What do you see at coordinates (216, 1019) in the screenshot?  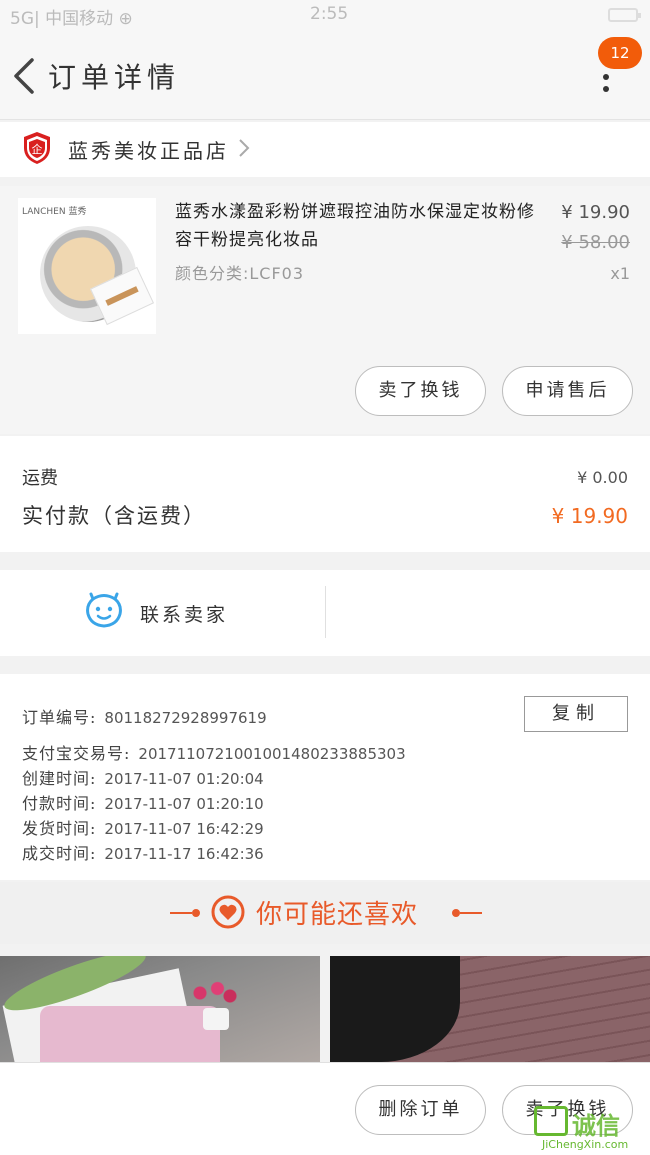 I see `vase-shape` at bounding box center [216, 1019].